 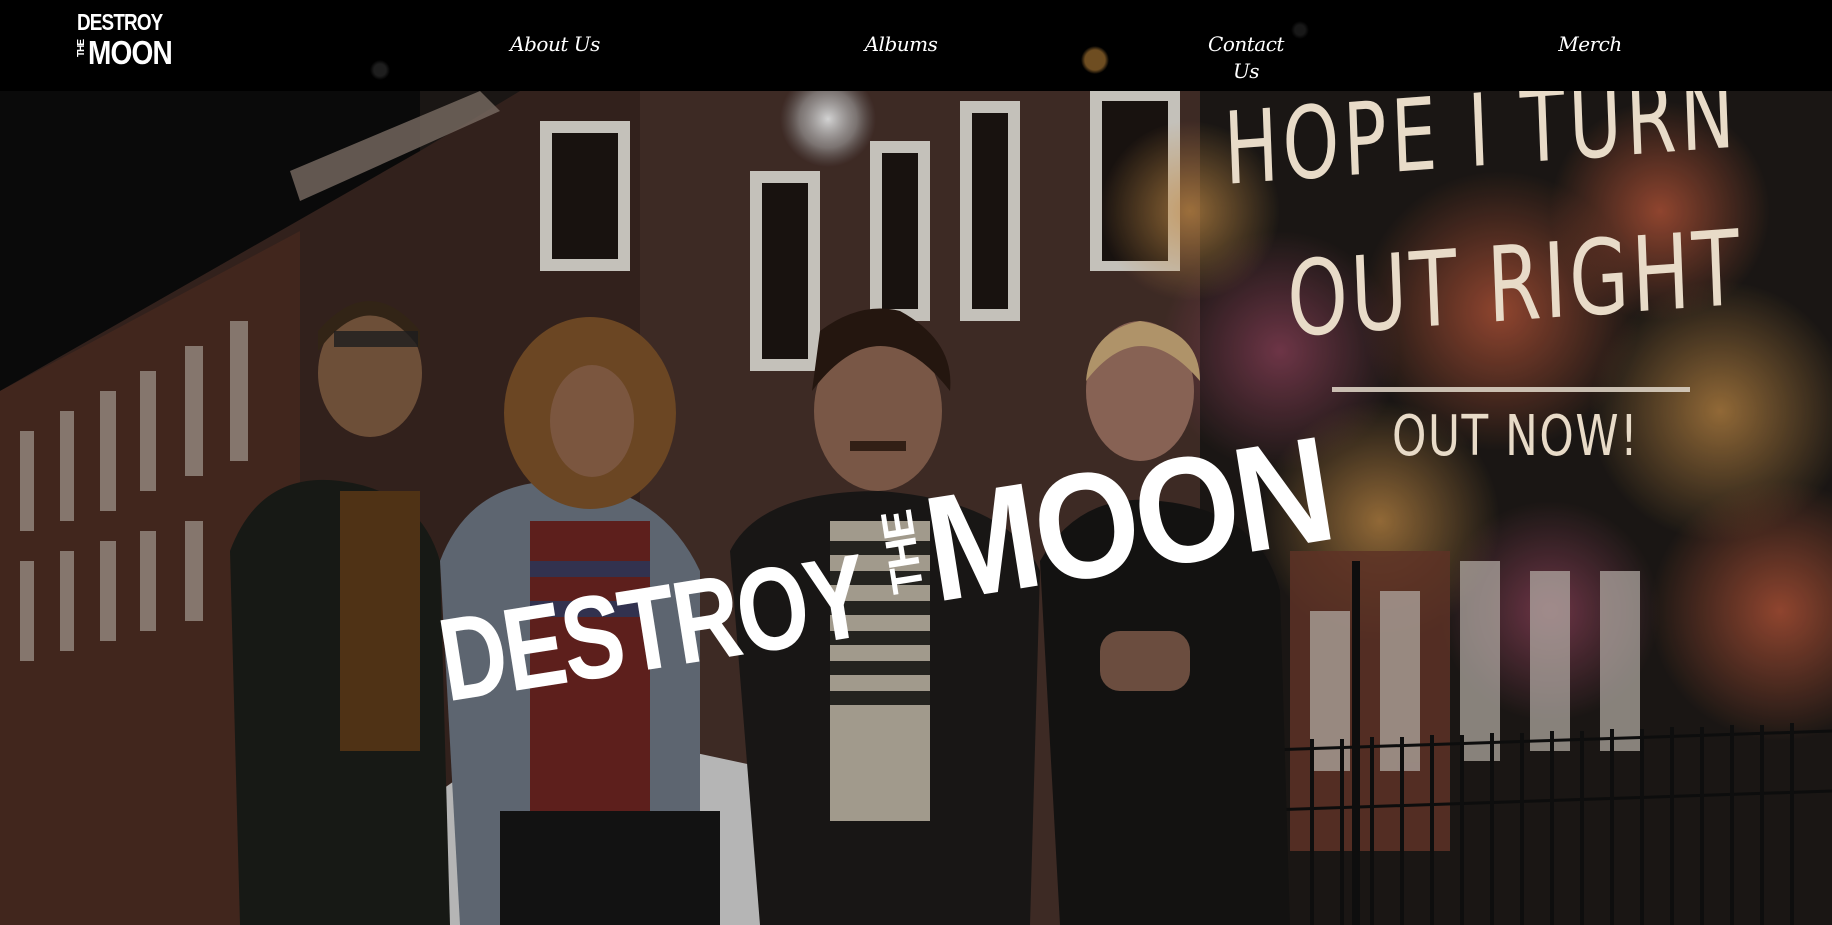 I want to click on wordmark-destroy: DESTROY, so click(x=652, y=628).